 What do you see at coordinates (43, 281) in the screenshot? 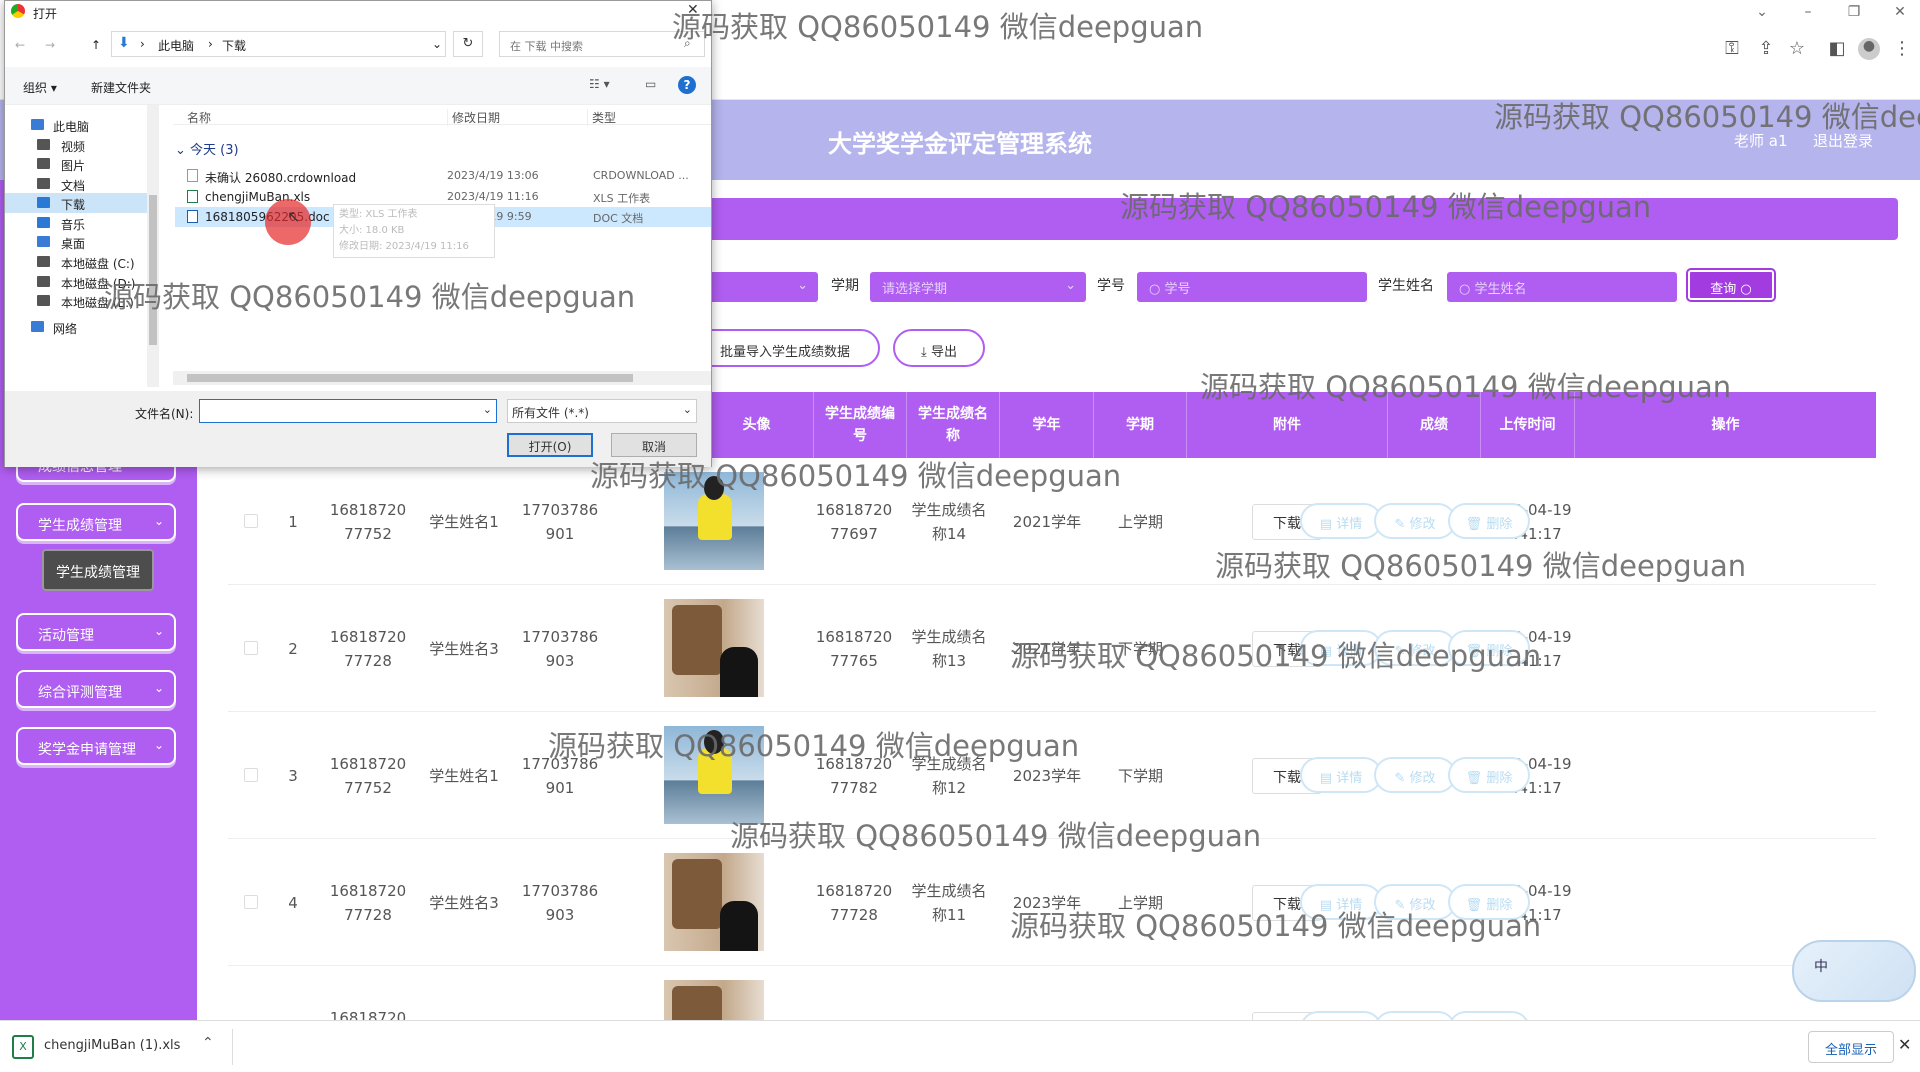
I see `drive-icon` at bounding box center [43, 281].